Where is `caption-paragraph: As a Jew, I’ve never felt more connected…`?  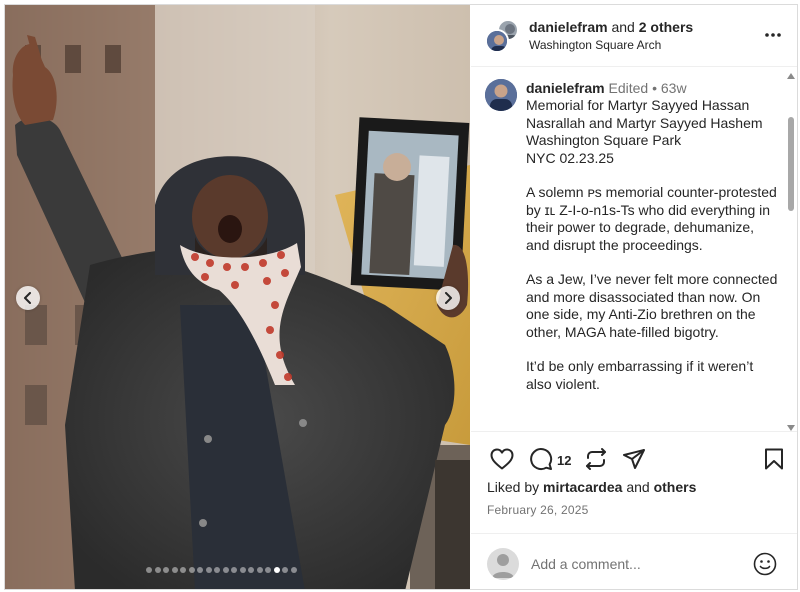
caption-paragraph: As a Jew, I’ve never felt more connected… is located at coordinates (652, 305).